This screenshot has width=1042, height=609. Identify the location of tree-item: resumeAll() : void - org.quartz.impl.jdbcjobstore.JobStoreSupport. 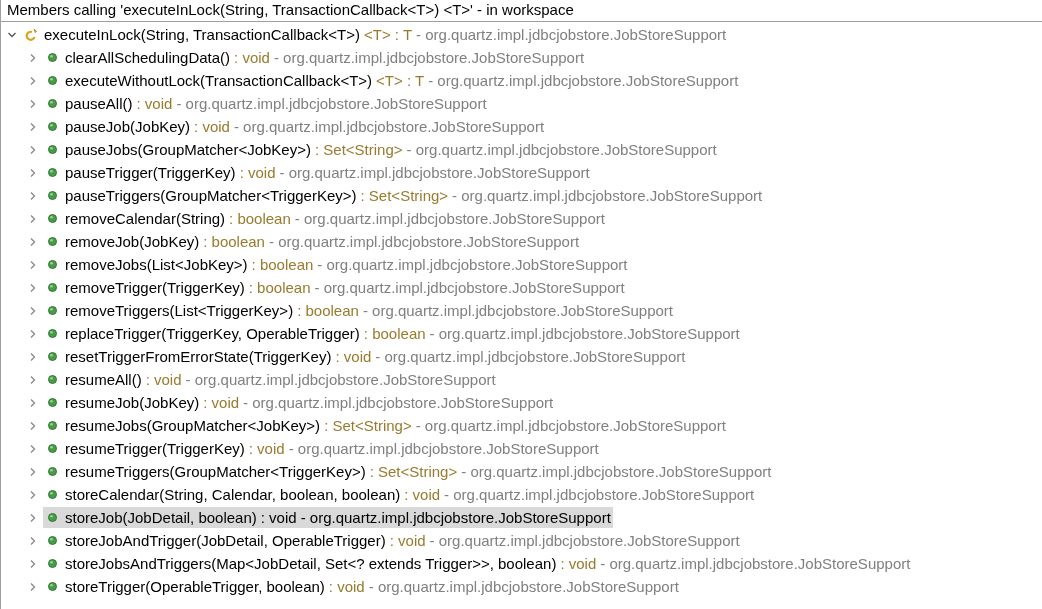
(270, 379).